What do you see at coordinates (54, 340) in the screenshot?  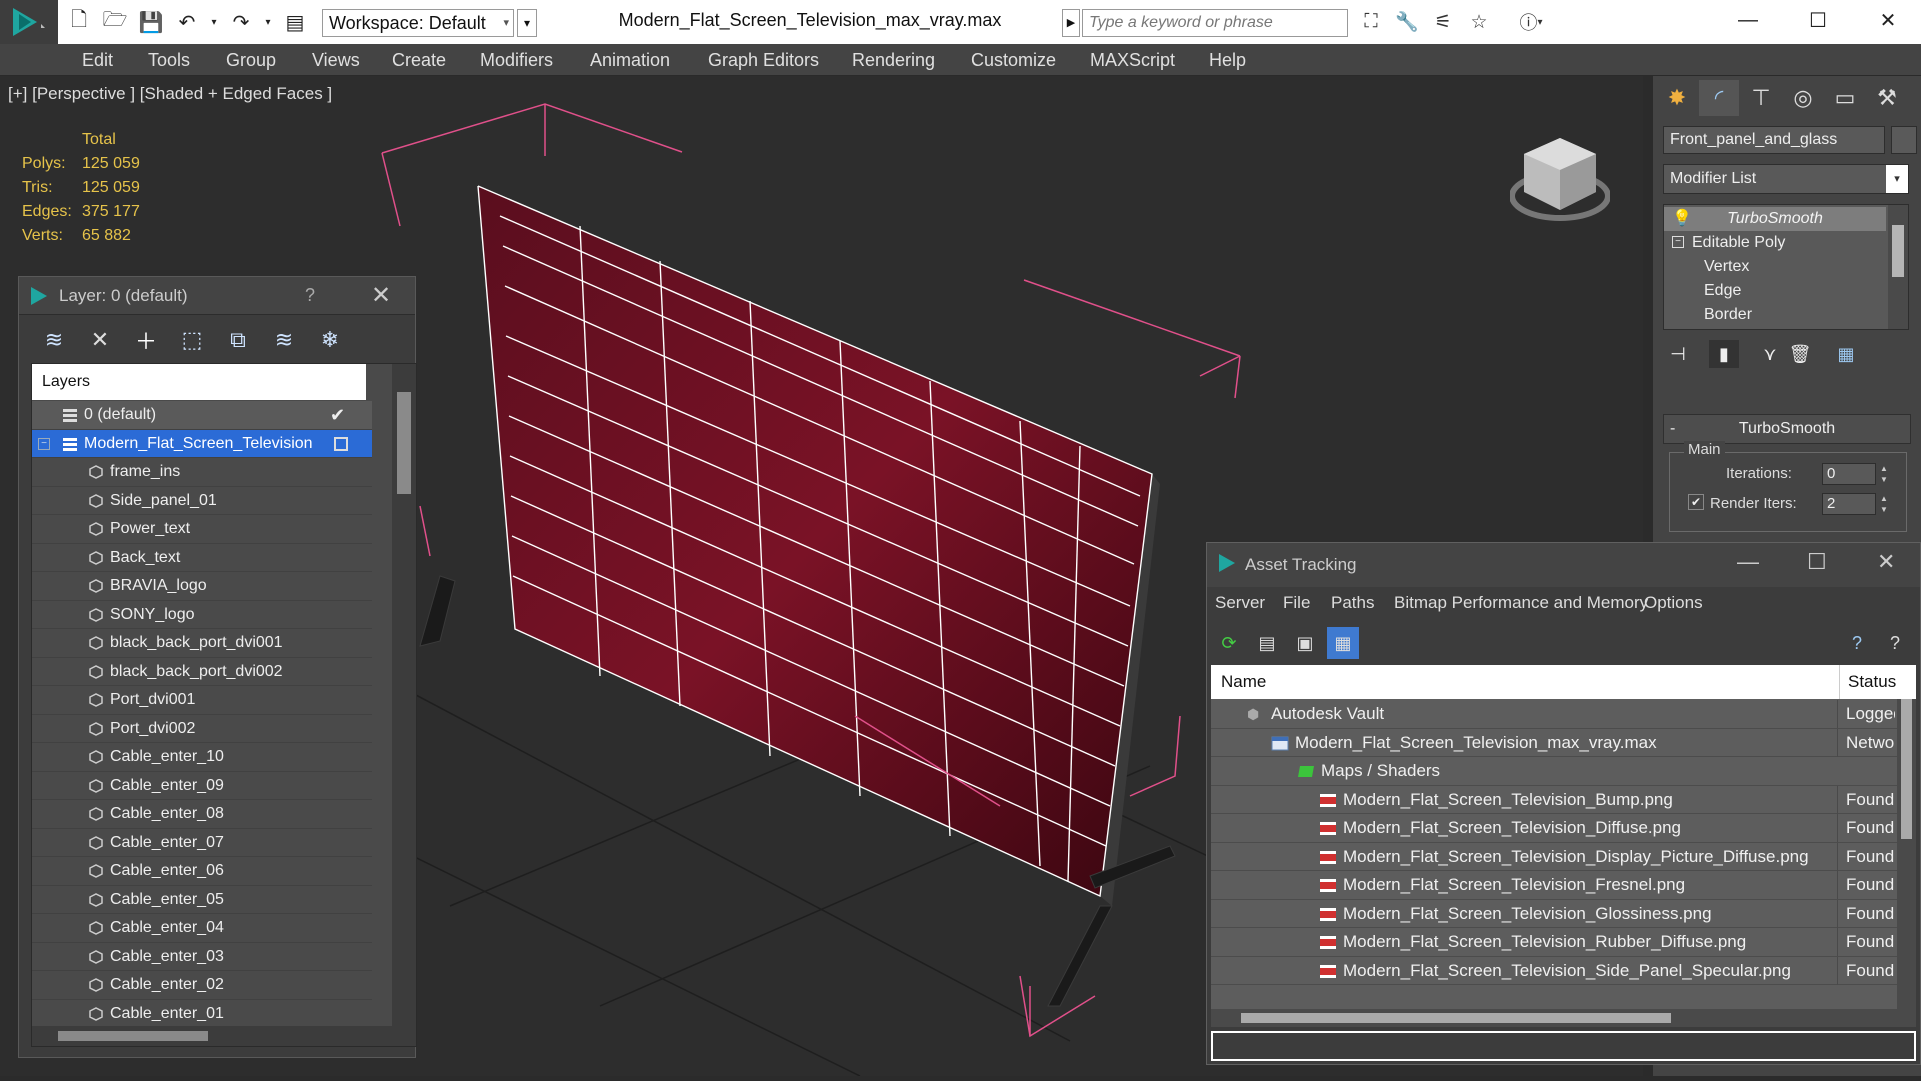 I see `create-layer-icon: ≋` at bounding box center [54, 340].